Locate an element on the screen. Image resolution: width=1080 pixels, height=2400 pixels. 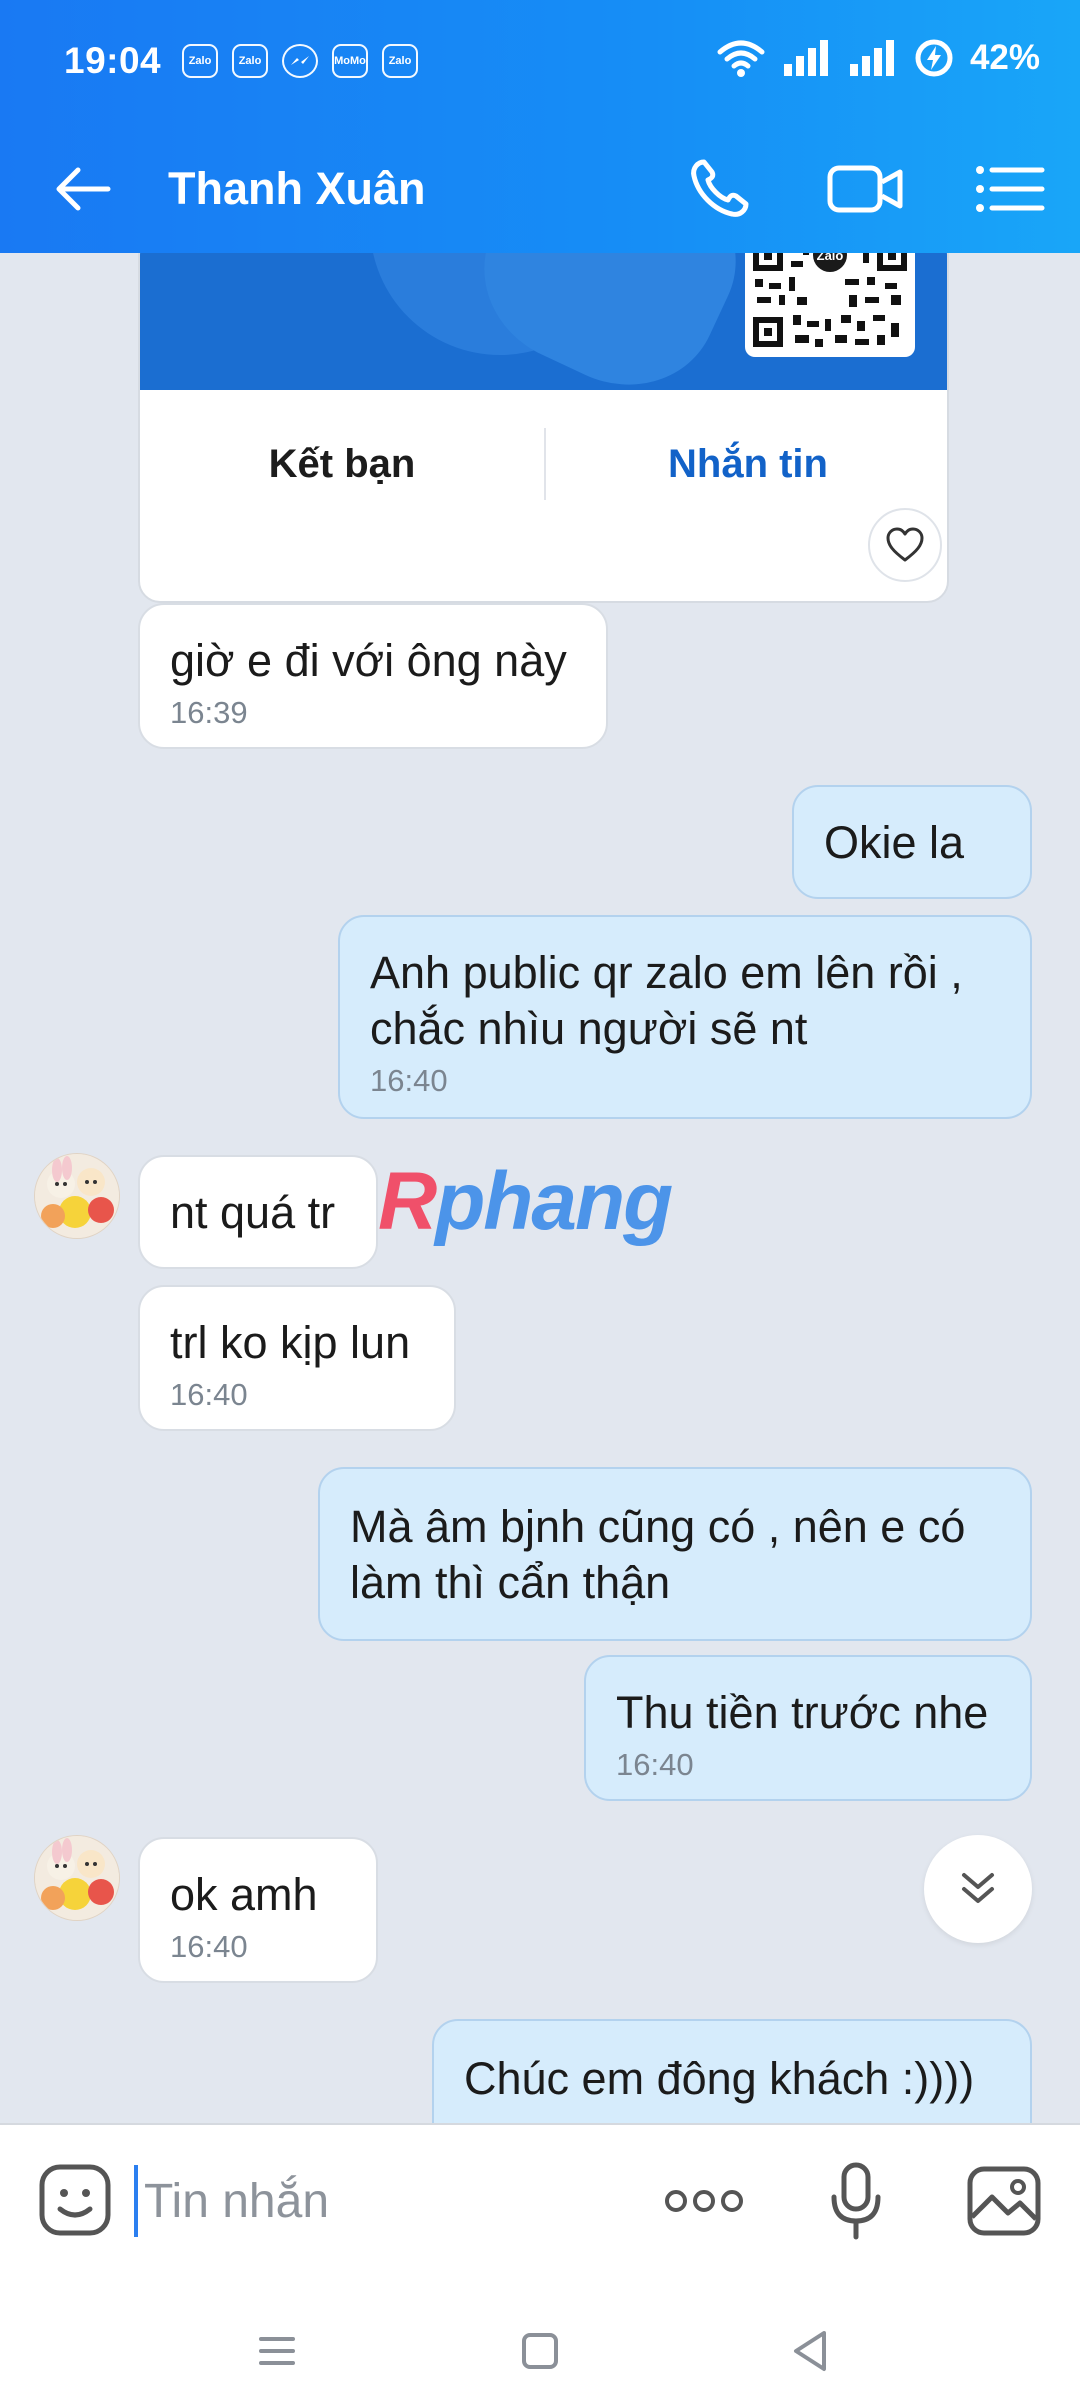
message-text: Anh public qr zalo em lên rồi , is located at coordinates (666, 972).